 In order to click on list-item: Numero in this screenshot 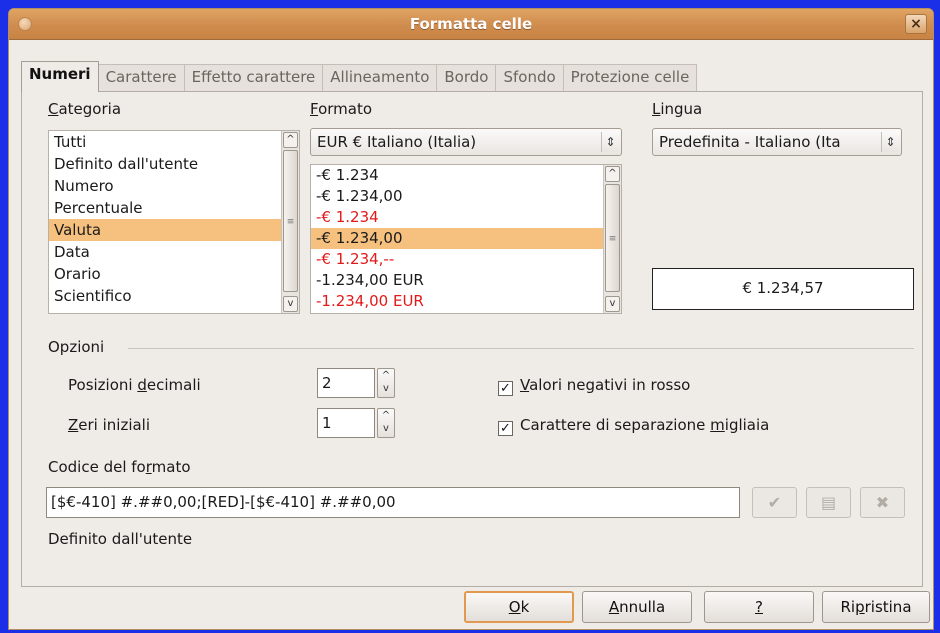, I will do `click(174, 186)`.